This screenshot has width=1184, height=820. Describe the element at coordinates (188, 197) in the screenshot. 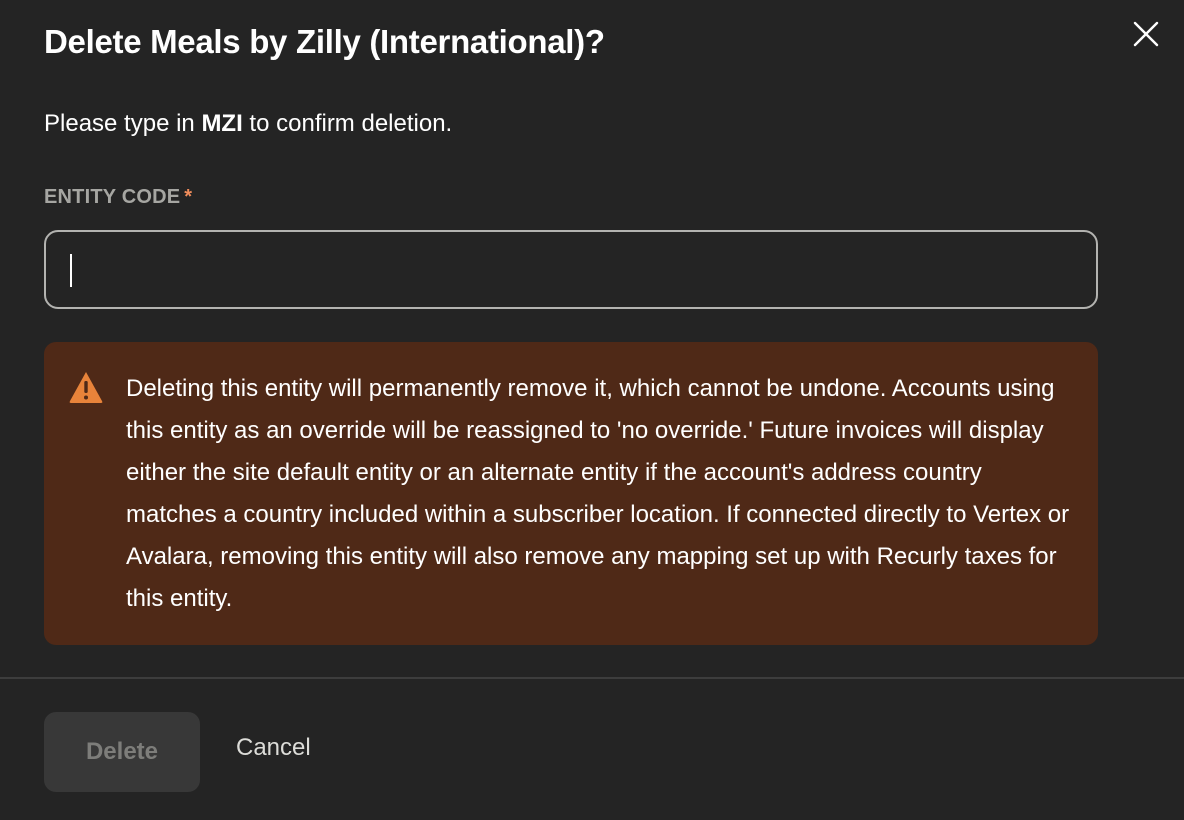

I see `required-marker: *` at that location.